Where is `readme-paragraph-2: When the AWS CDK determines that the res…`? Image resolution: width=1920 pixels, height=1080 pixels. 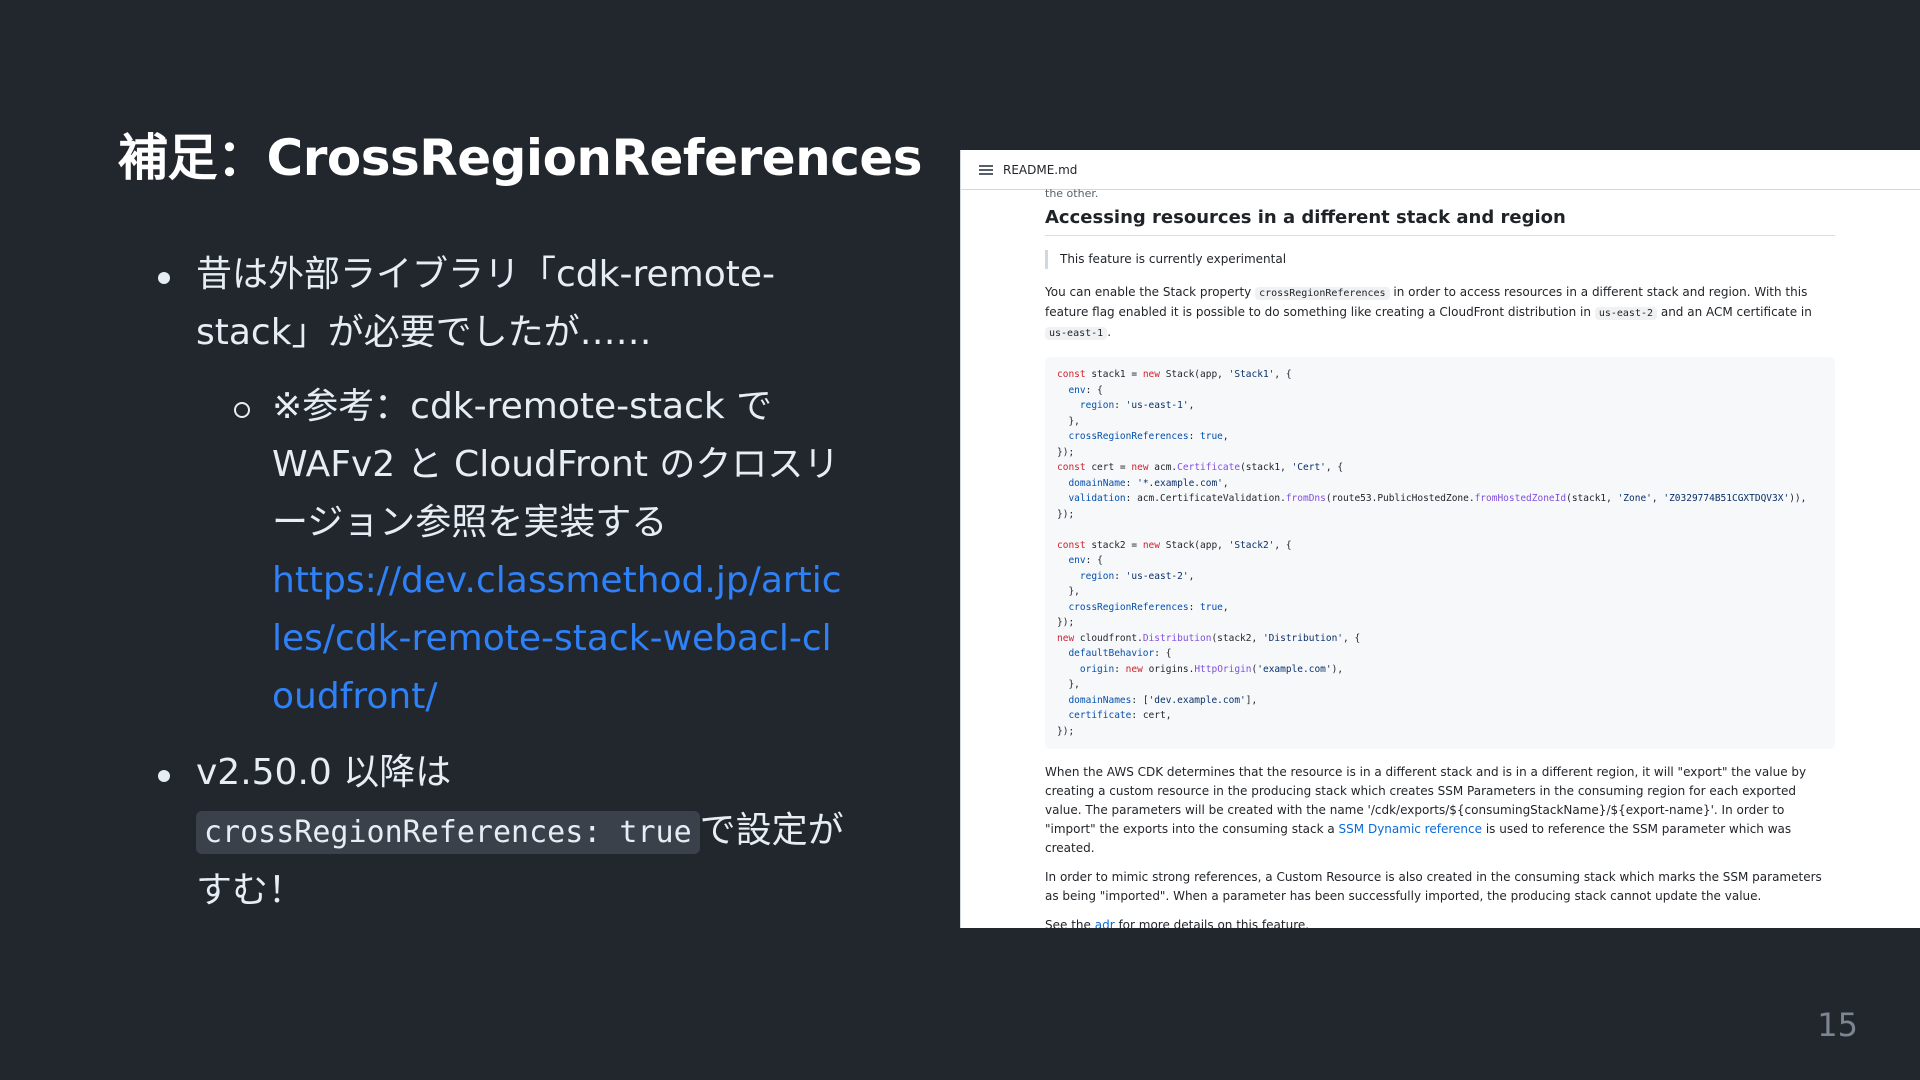
readme-paragraph-2: When the AWS CDK determines that the res… is located at coordinates (1440, 810).